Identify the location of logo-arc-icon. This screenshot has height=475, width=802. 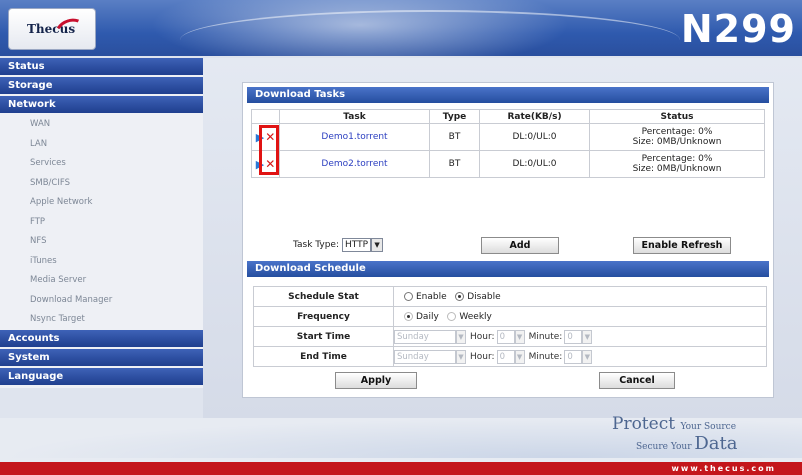
(71, 32).